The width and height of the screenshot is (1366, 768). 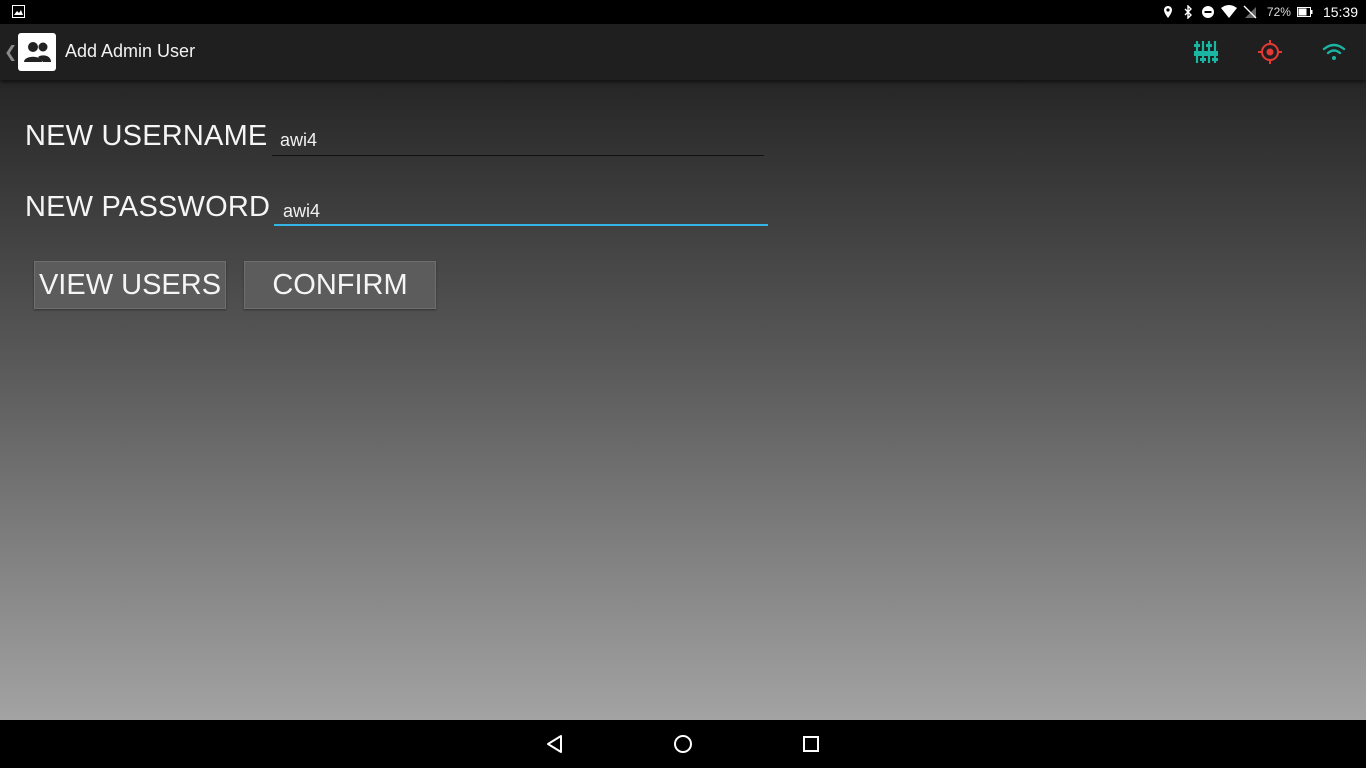 I want to click on password-input, so click(x=522, y=211).